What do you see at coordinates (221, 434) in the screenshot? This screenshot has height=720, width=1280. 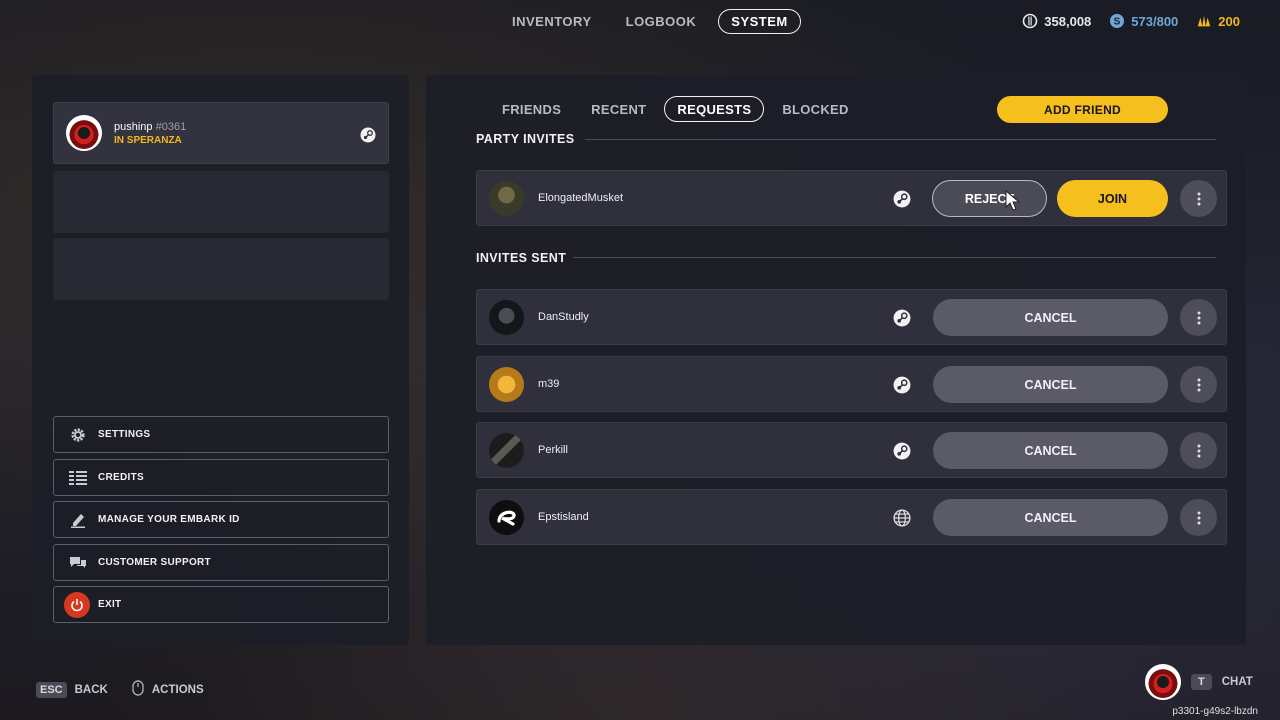 I see `settings-button: SETTINGS` at bounding box center [221, 434].